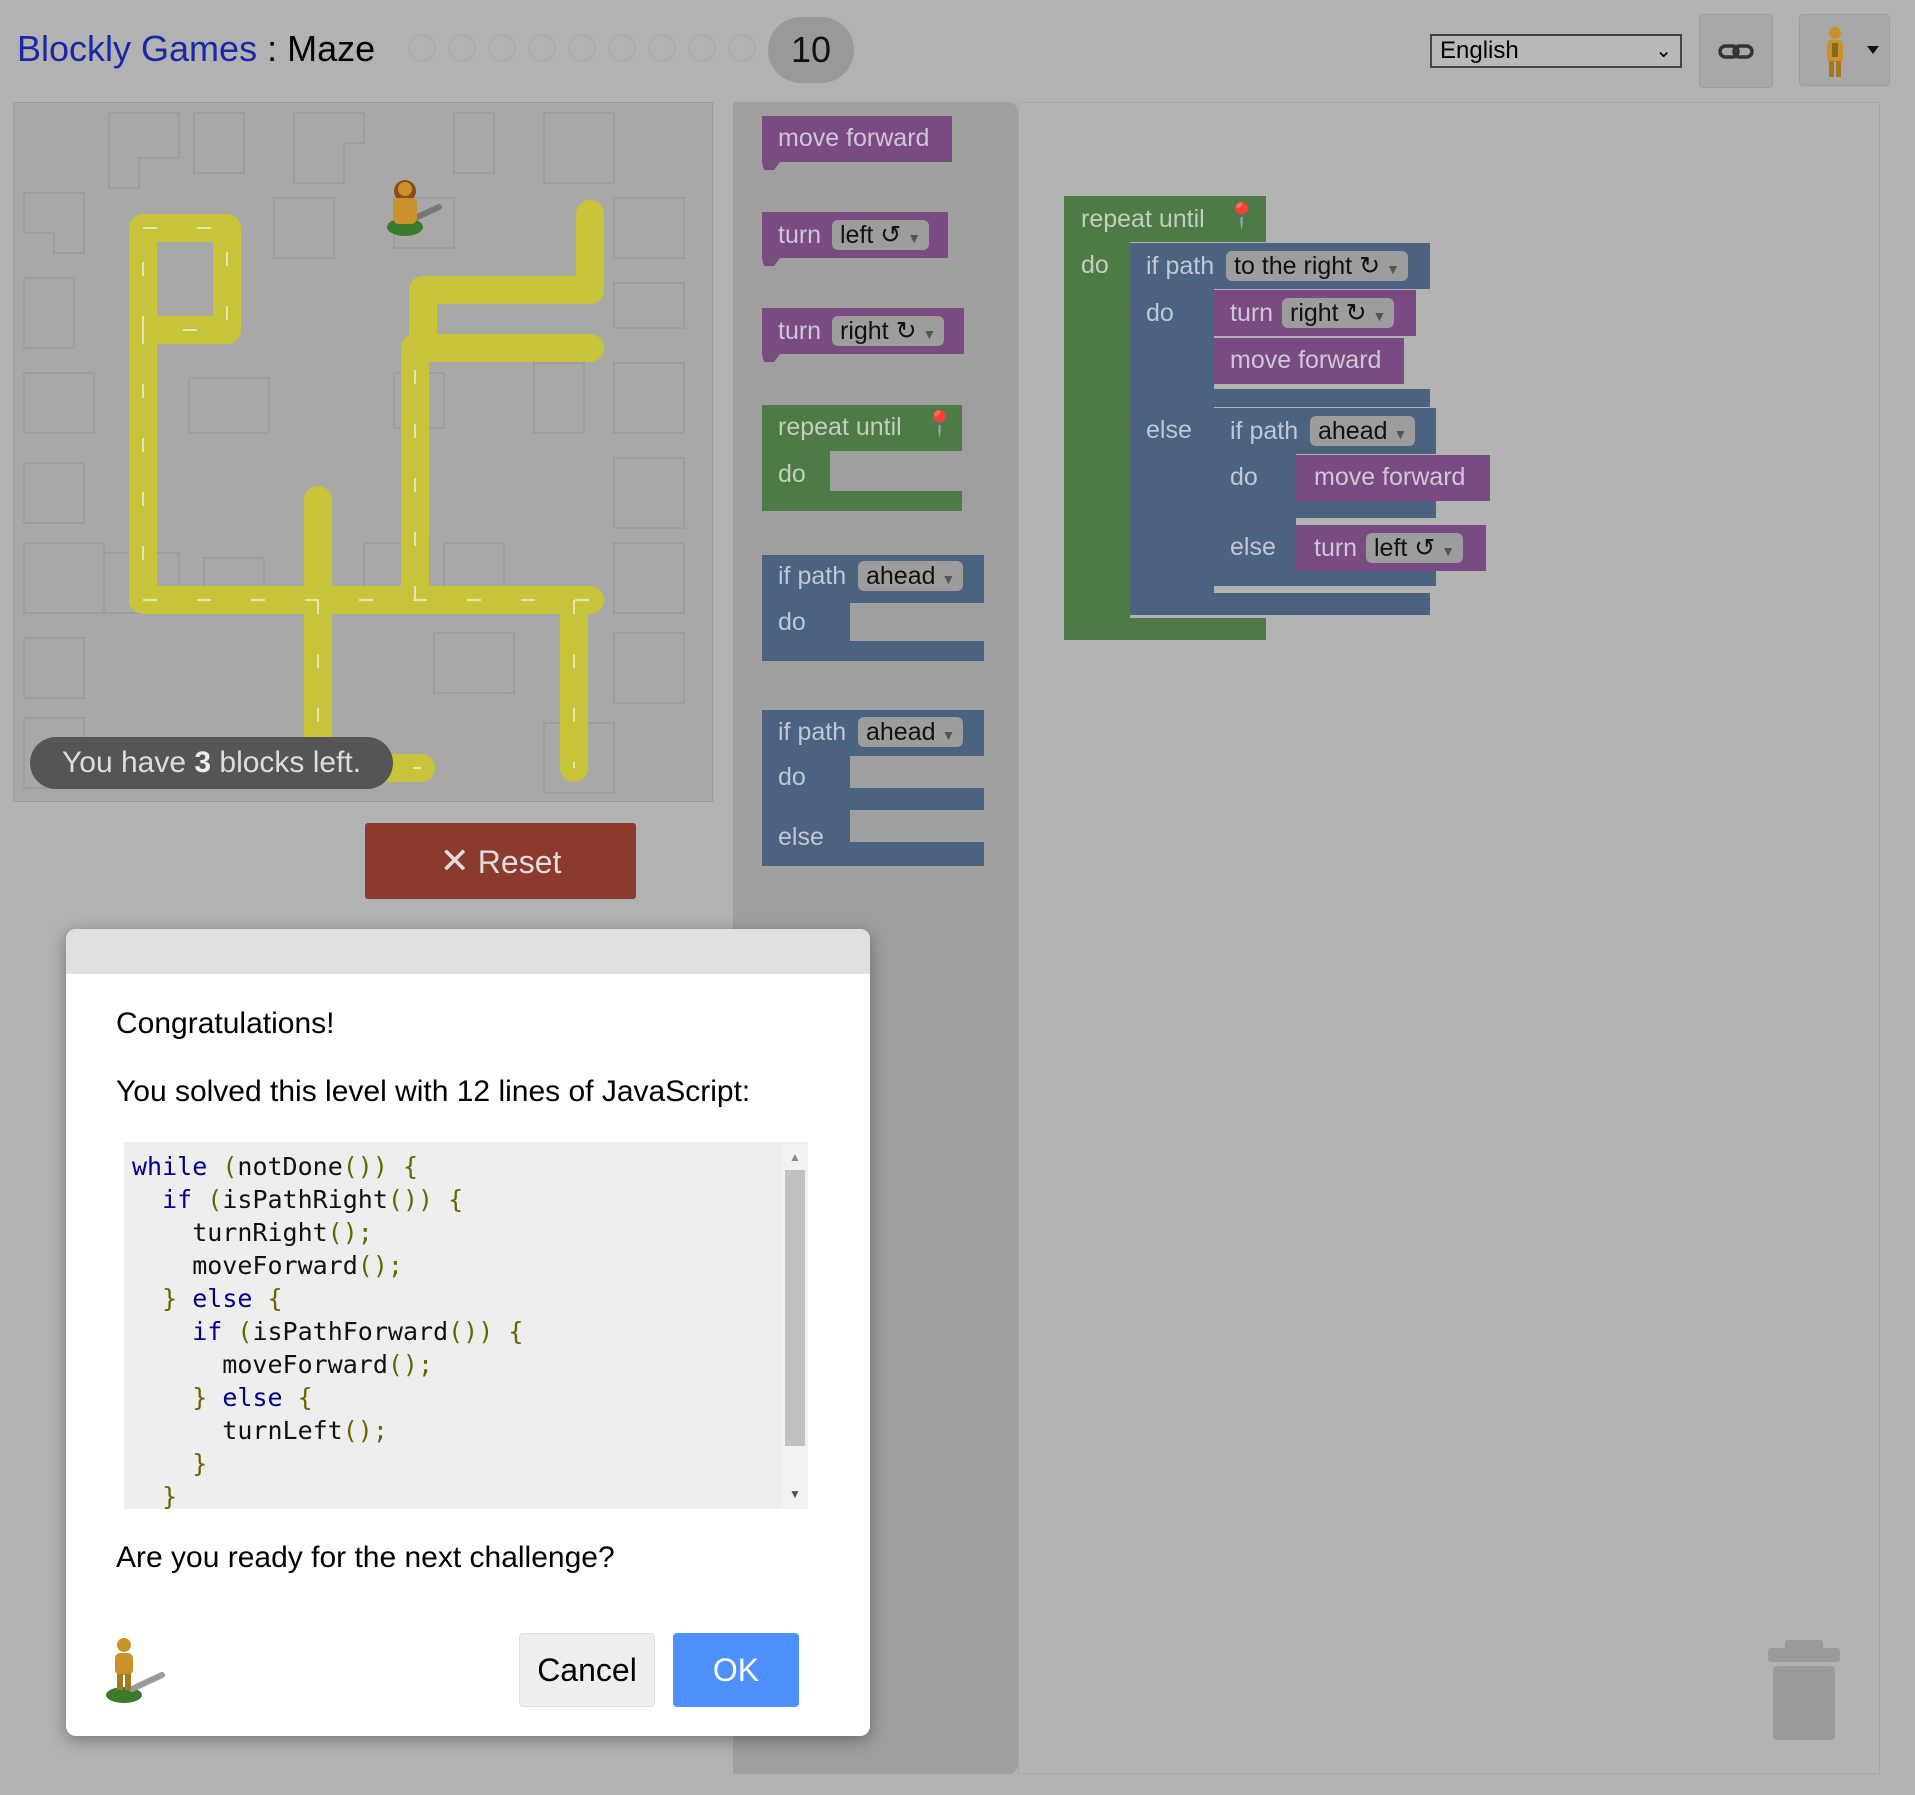 This screenshot has height=1795, width=1915. Describe the element at coordinates (587, 1670) in the screenshot. I see `cancel-button: Cancel` at that location.